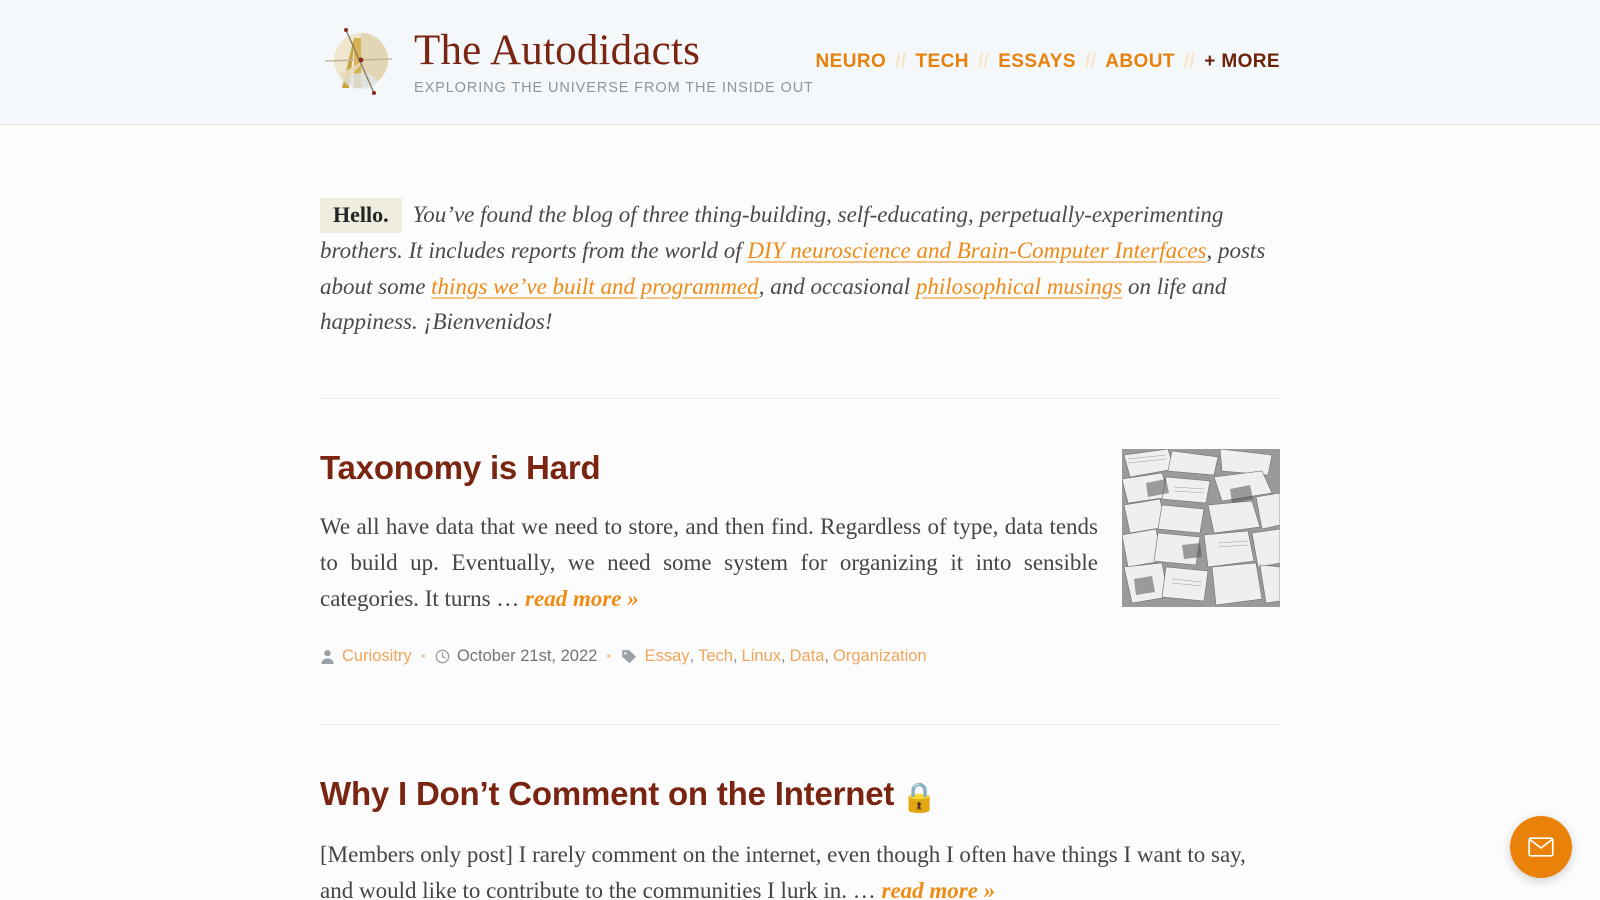  I want to click on nav-item-about: ABOUT, so click(1140, 62).